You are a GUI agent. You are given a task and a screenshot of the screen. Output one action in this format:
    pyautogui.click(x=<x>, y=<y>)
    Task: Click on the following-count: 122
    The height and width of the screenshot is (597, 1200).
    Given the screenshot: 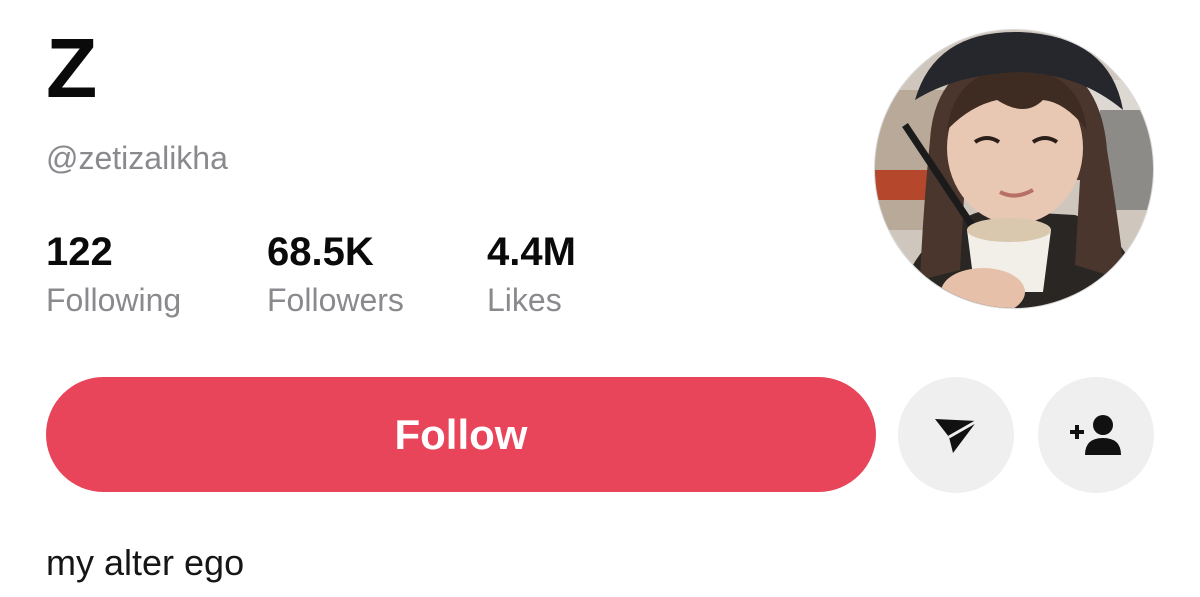 What is the action you would take?
    pyautogui.click(x=79, y=252)
    